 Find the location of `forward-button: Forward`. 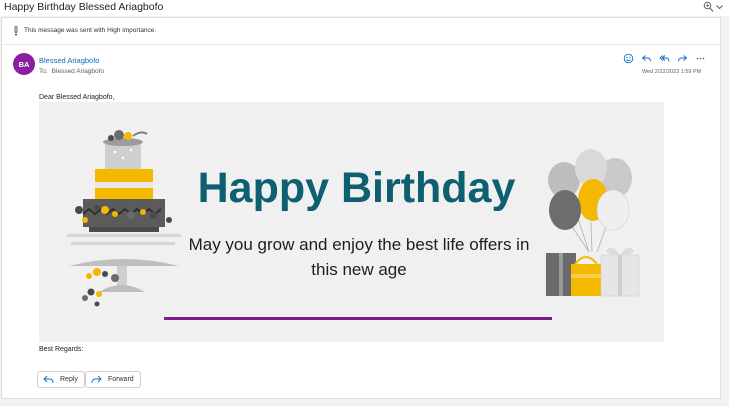

forward-button: Forward is located at coordinates (113, 379).